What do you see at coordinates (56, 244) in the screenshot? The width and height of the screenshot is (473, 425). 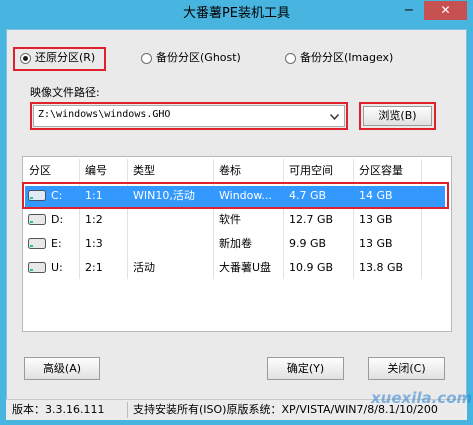 I see `cell-drive: E:` at bounding box center [56, 244].